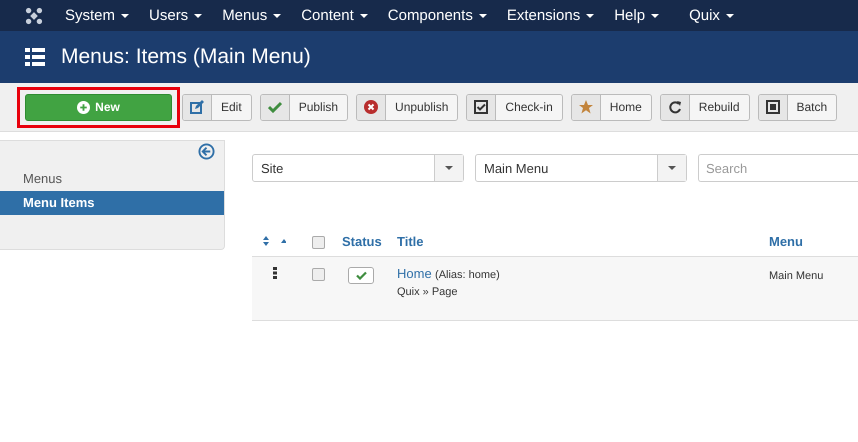 The width and height of the screenshot is (858, 442). I want to click on toolbar-button: Unpublish, so click(407, 107).